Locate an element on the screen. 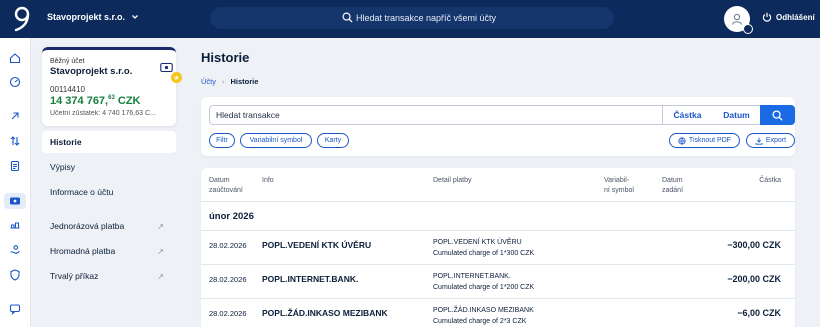 This screenshot has height=327, width=820. balance-main: 14 374 767, is located at coordinates (79, 101).